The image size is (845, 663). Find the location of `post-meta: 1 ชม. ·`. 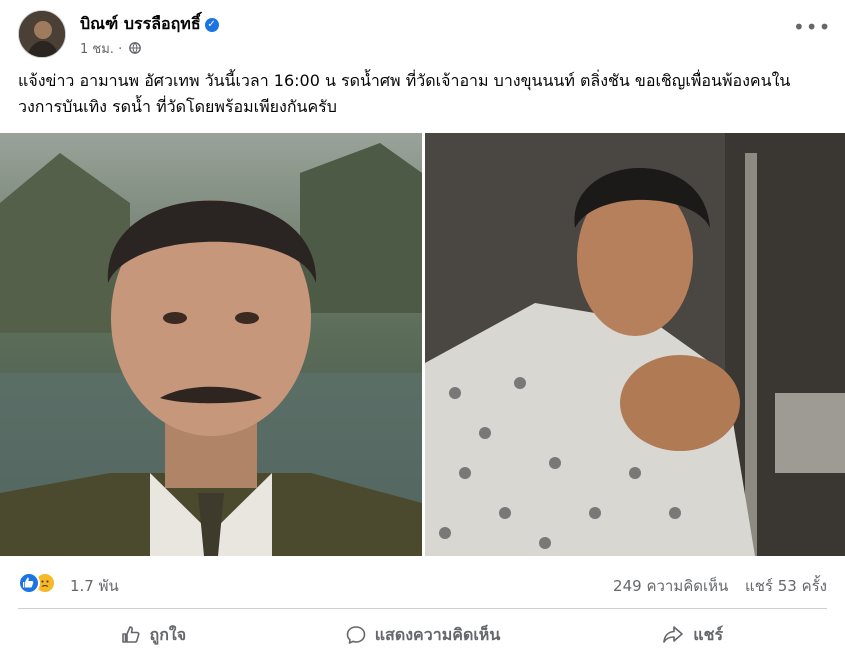

post-meta: 1 ชม. · is located at coordinates (111, 48).